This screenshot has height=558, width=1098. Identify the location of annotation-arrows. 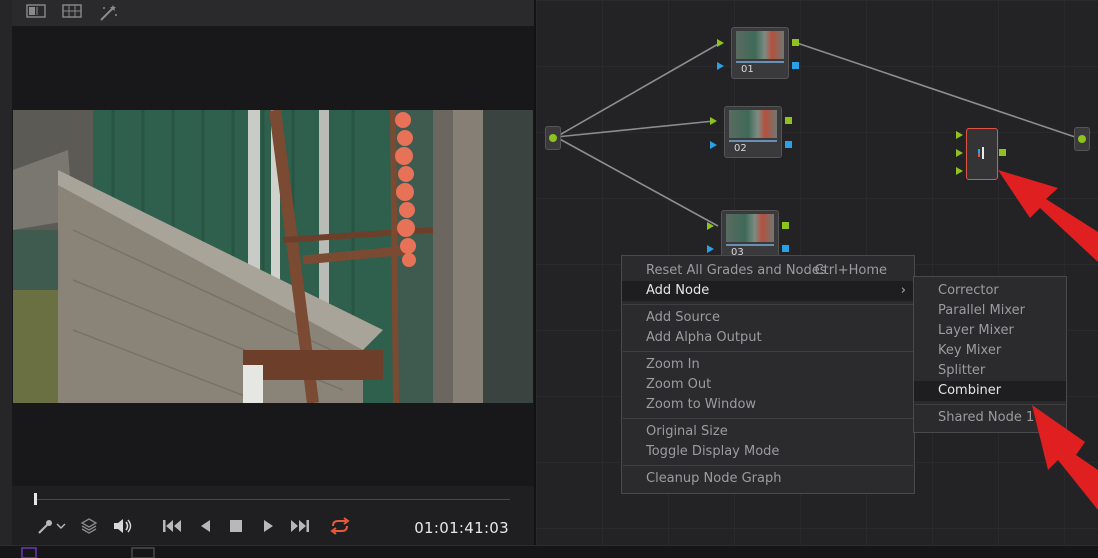
(1048, 340).